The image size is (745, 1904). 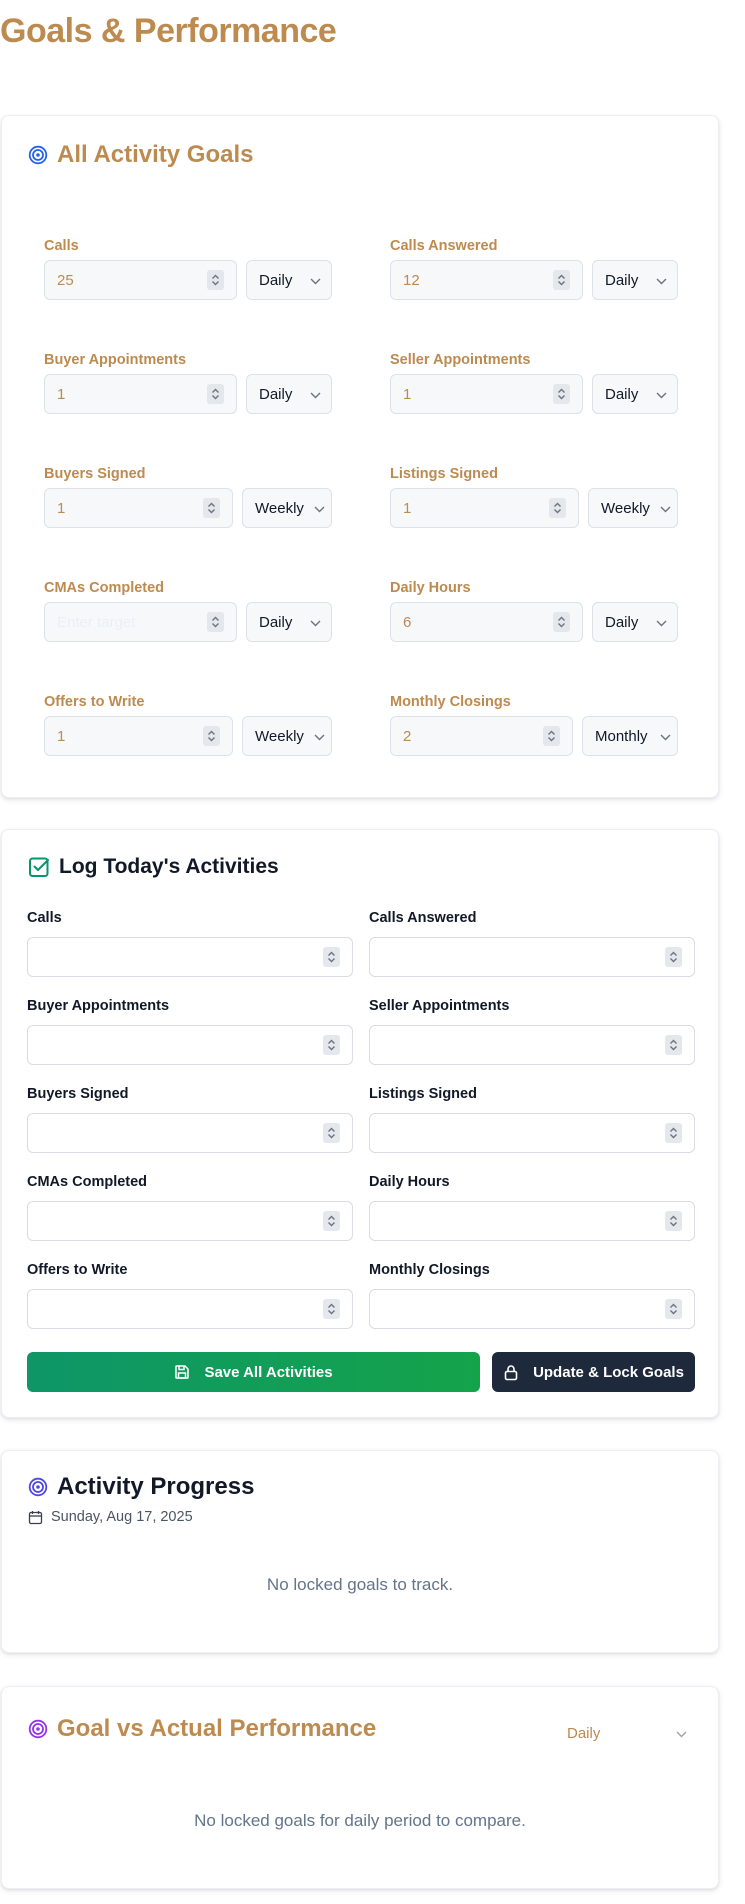 What do you see at coordinates (156, 1486) in the screenshot?
I see `progress-title-text: Activity Progress` at bounding box center [156, 1486].